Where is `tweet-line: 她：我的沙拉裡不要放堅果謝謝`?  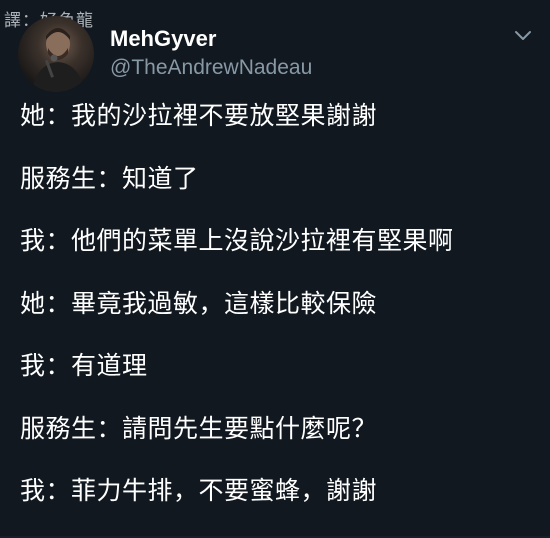 tweet-line: 她：我的沙拉裡不要放堅果謝謝 is located at coordinates (199, 115).